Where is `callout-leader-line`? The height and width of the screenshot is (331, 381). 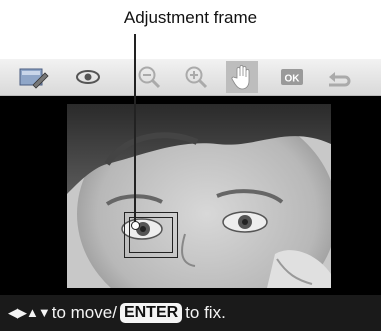 callout-leader-line is located at coordinates (135, 129).